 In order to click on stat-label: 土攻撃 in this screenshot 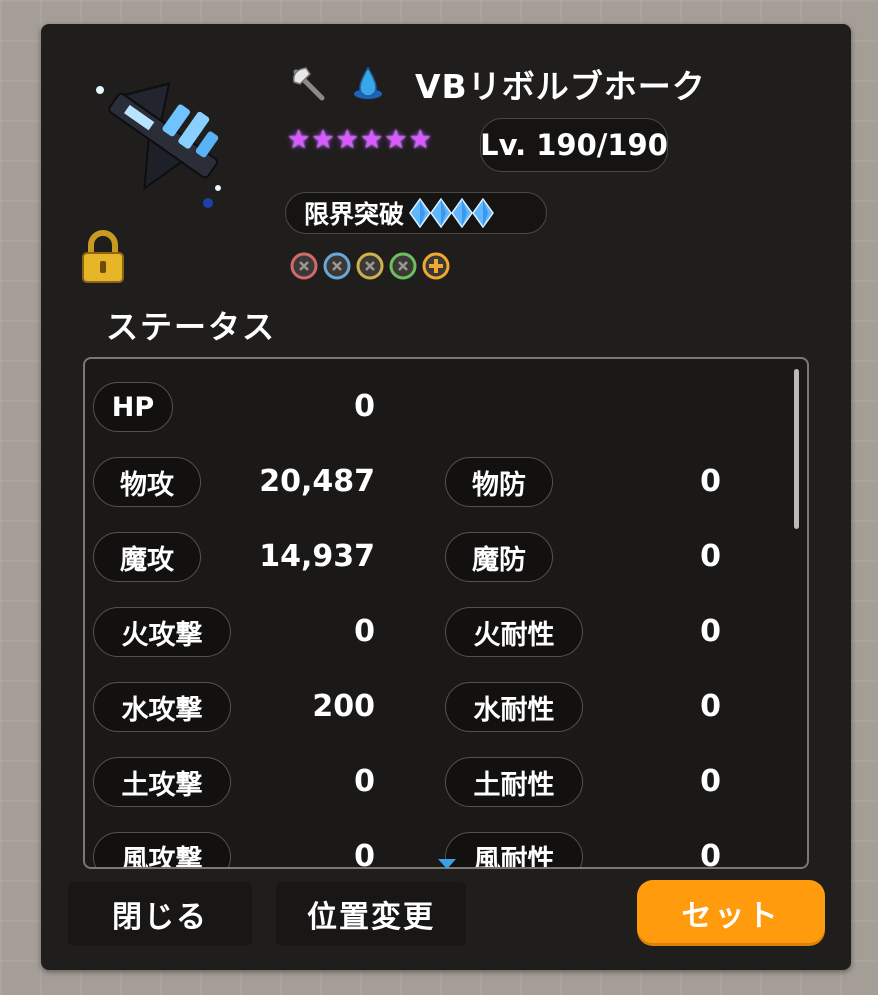, I will do `click(162, 782)`.